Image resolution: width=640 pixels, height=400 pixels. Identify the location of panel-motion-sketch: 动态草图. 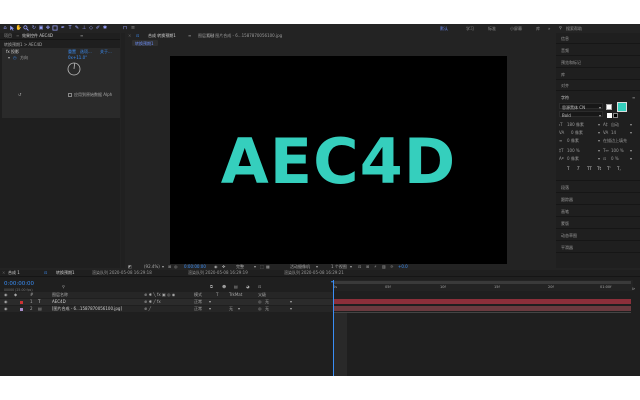
(569, 236).